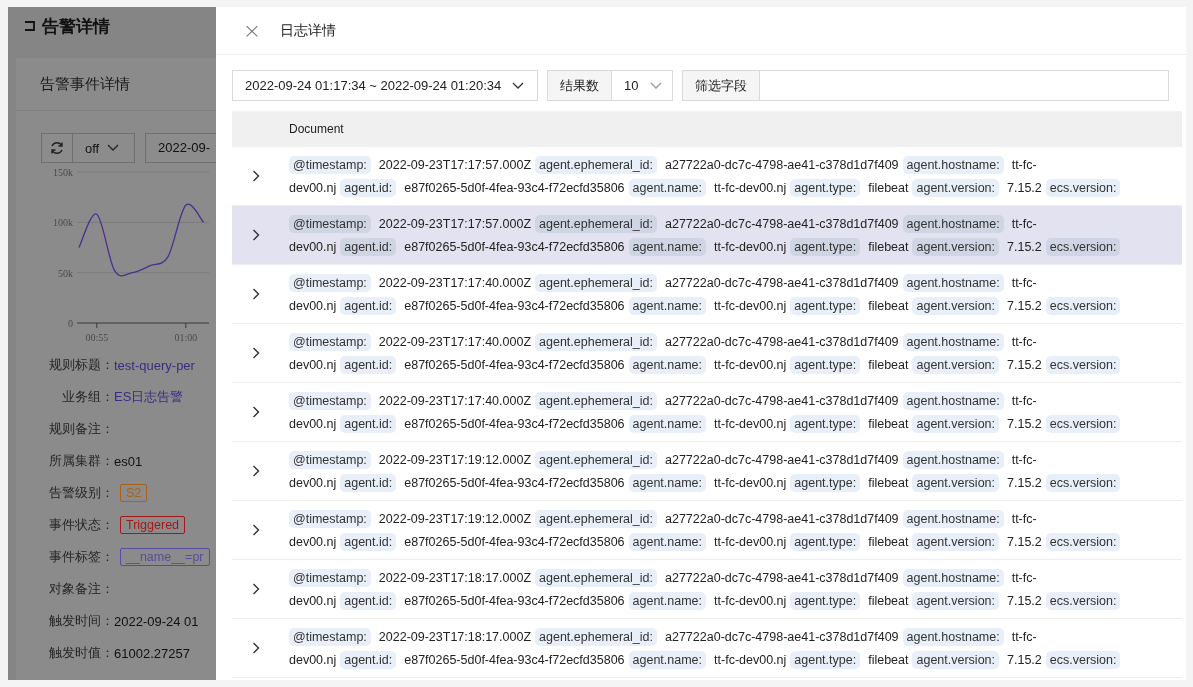 The height and width of the screenshot is (687, 1193). I want to click on axis-label: 100k, so click(63, 223).